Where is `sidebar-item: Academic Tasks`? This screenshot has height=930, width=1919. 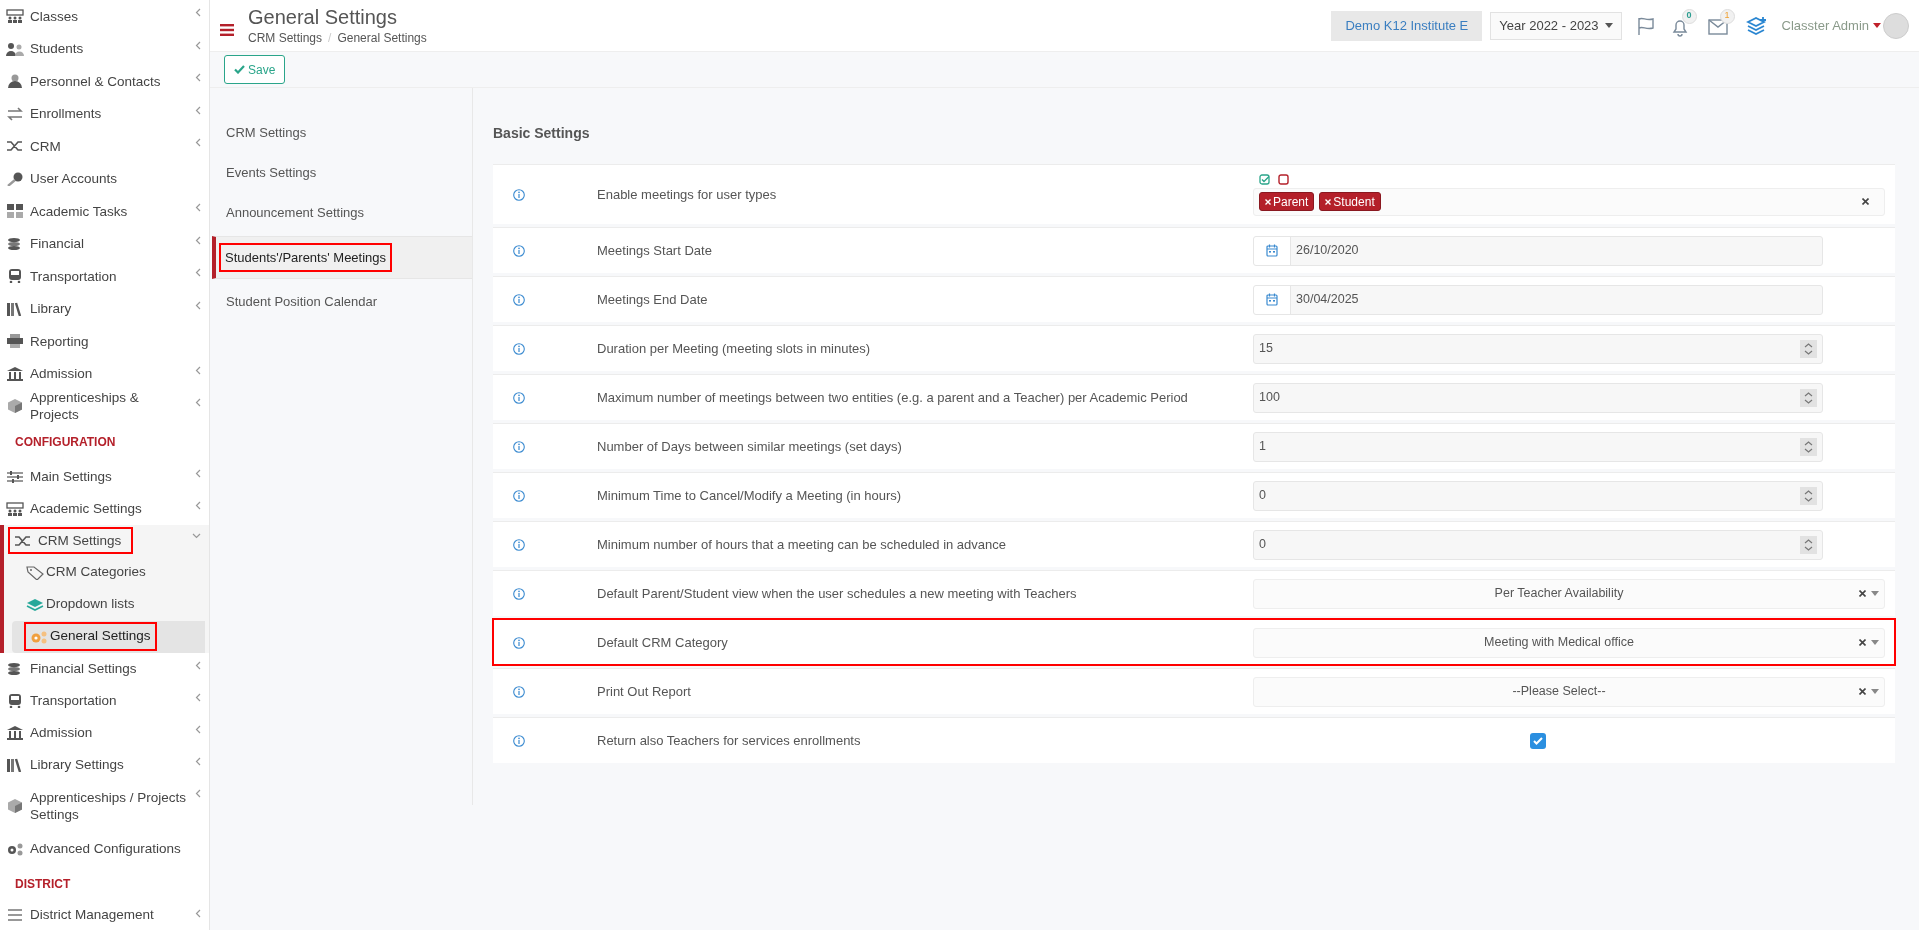
sidebar-item: Academic Tasks is located at coordinates (104, 211).